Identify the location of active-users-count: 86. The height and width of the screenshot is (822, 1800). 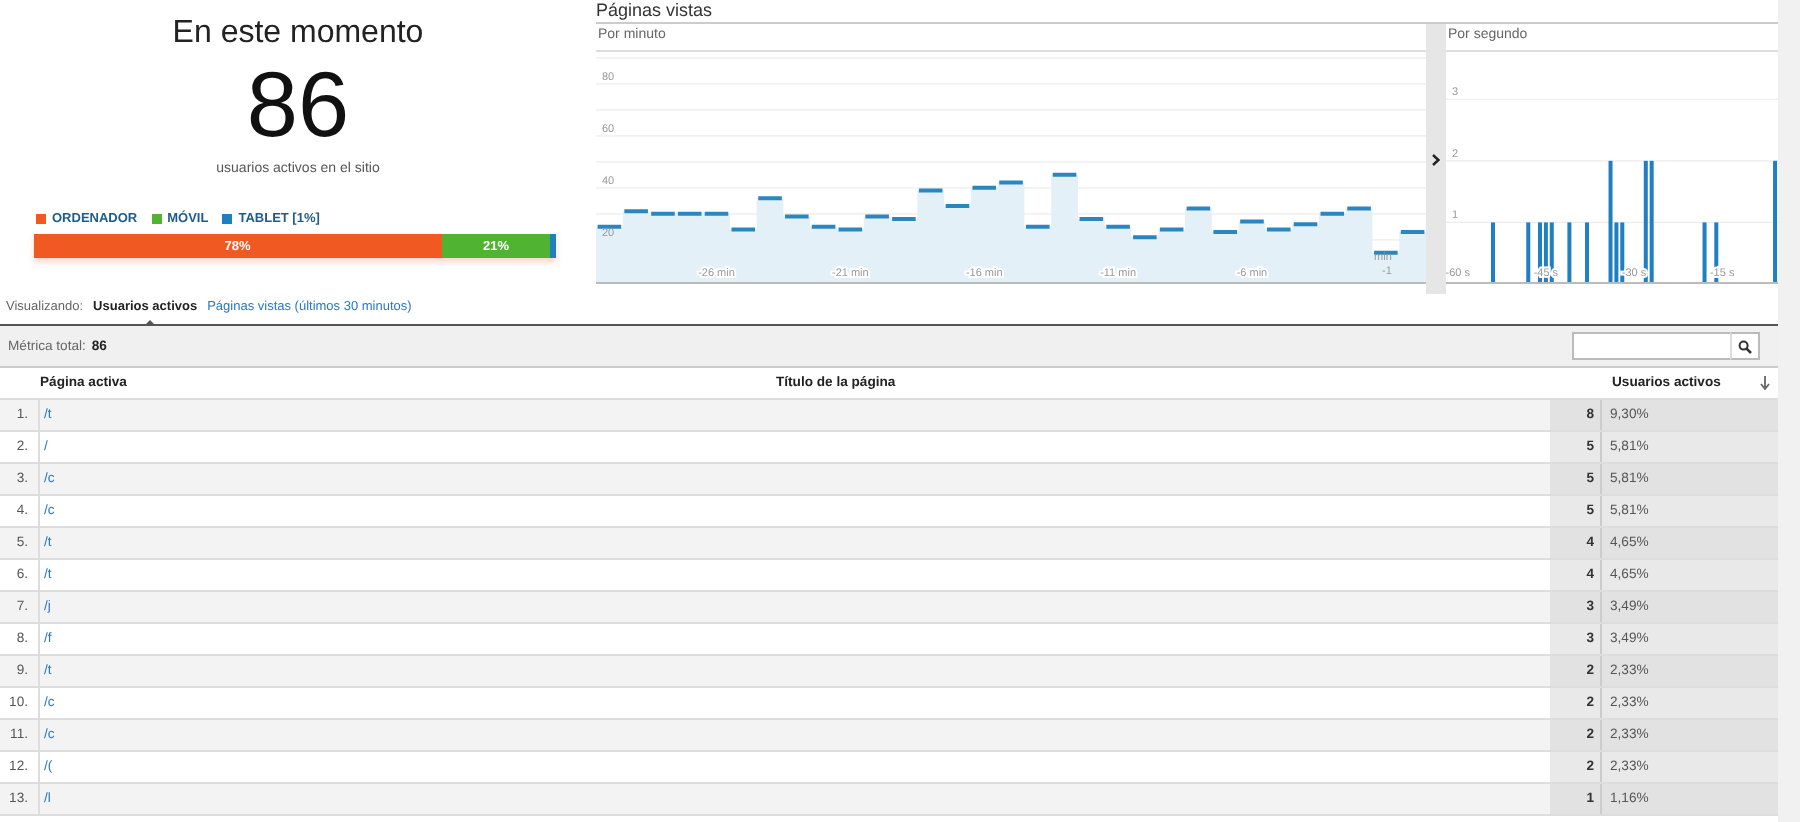
(298, 104).